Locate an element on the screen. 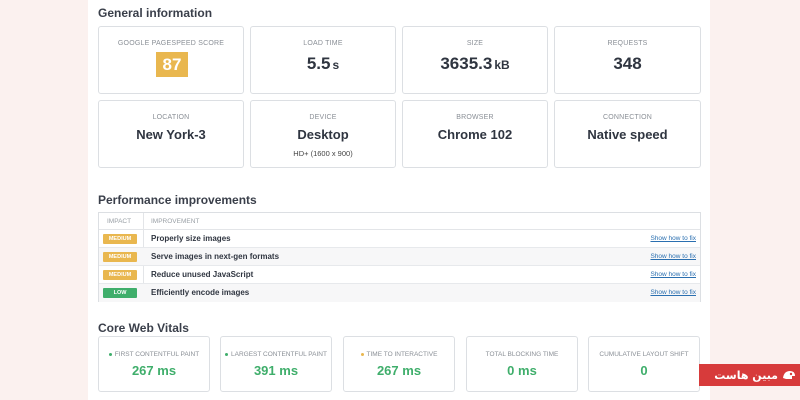 This screenshot has height=400, width=800. time-to-interactive-label-wrap: TIME TO INTERACTIVE is located at coordinates (399, 354).